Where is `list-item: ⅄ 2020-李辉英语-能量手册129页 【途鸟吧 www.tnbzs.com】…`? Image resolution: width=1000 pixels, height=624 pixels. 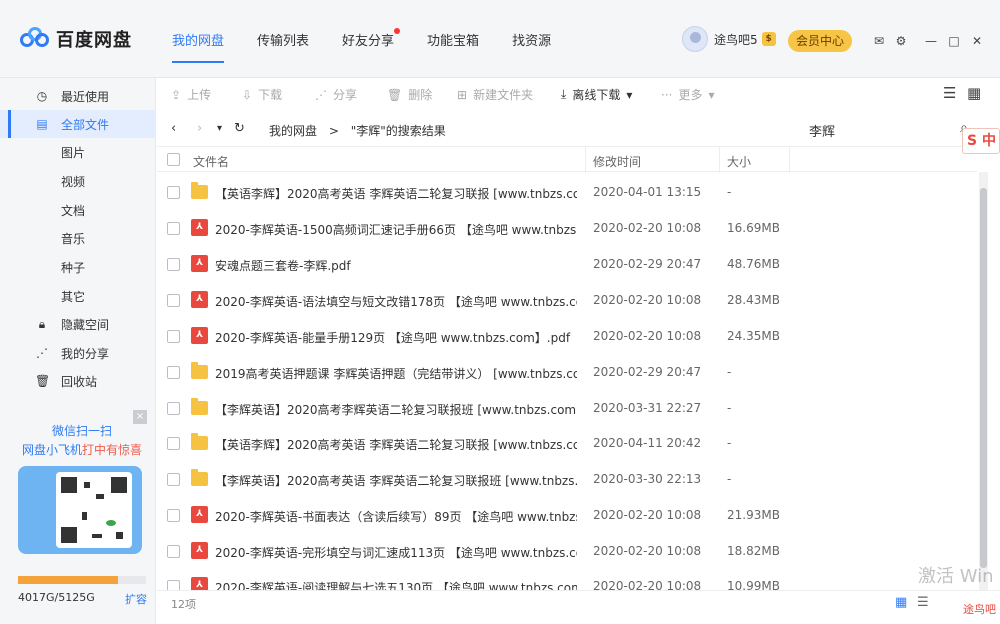
list-item: ⅄ 2020-李辉英语-能量手册129页 【途鸟吧 www.tnbzs.com】… is located at coordinates (567, 336).